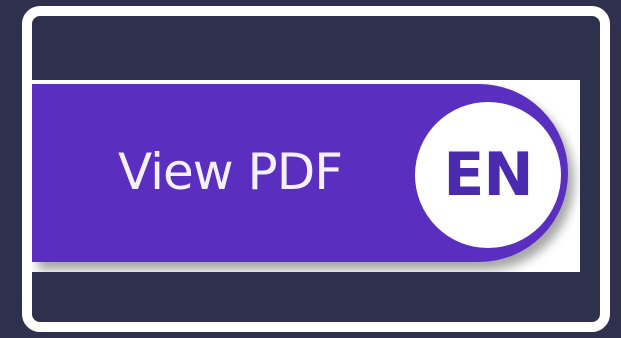  I want to click on view-pdf-label: View PDF, so click(230, 172).